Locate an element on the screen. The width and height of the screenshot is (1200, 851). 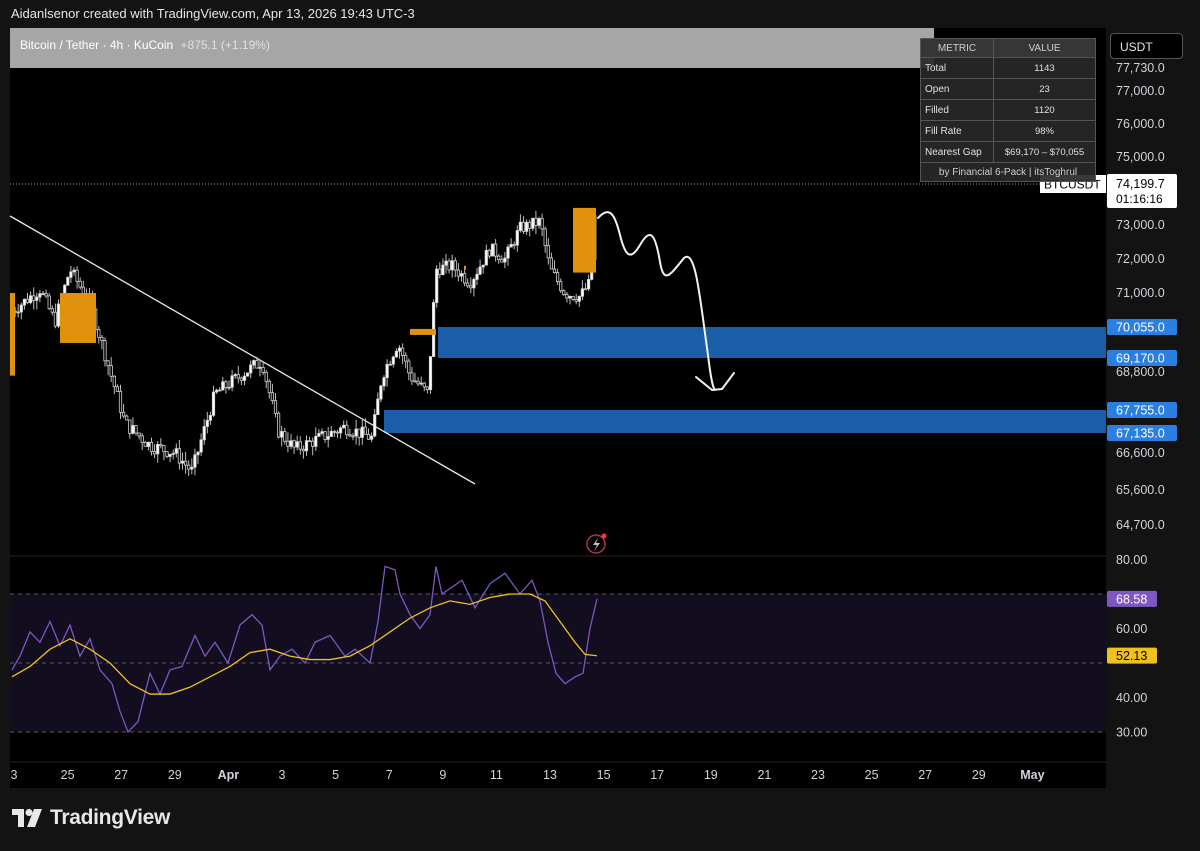
metrics-row: Total 1143 is located at coordinates (1008, 68).